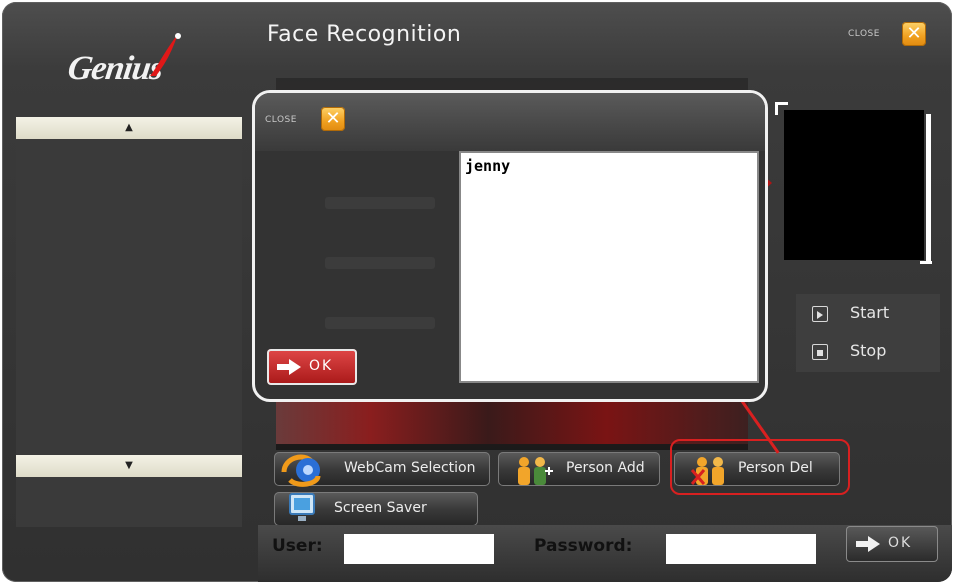  I want to click on stop-button: Stop, so click(873, 353).